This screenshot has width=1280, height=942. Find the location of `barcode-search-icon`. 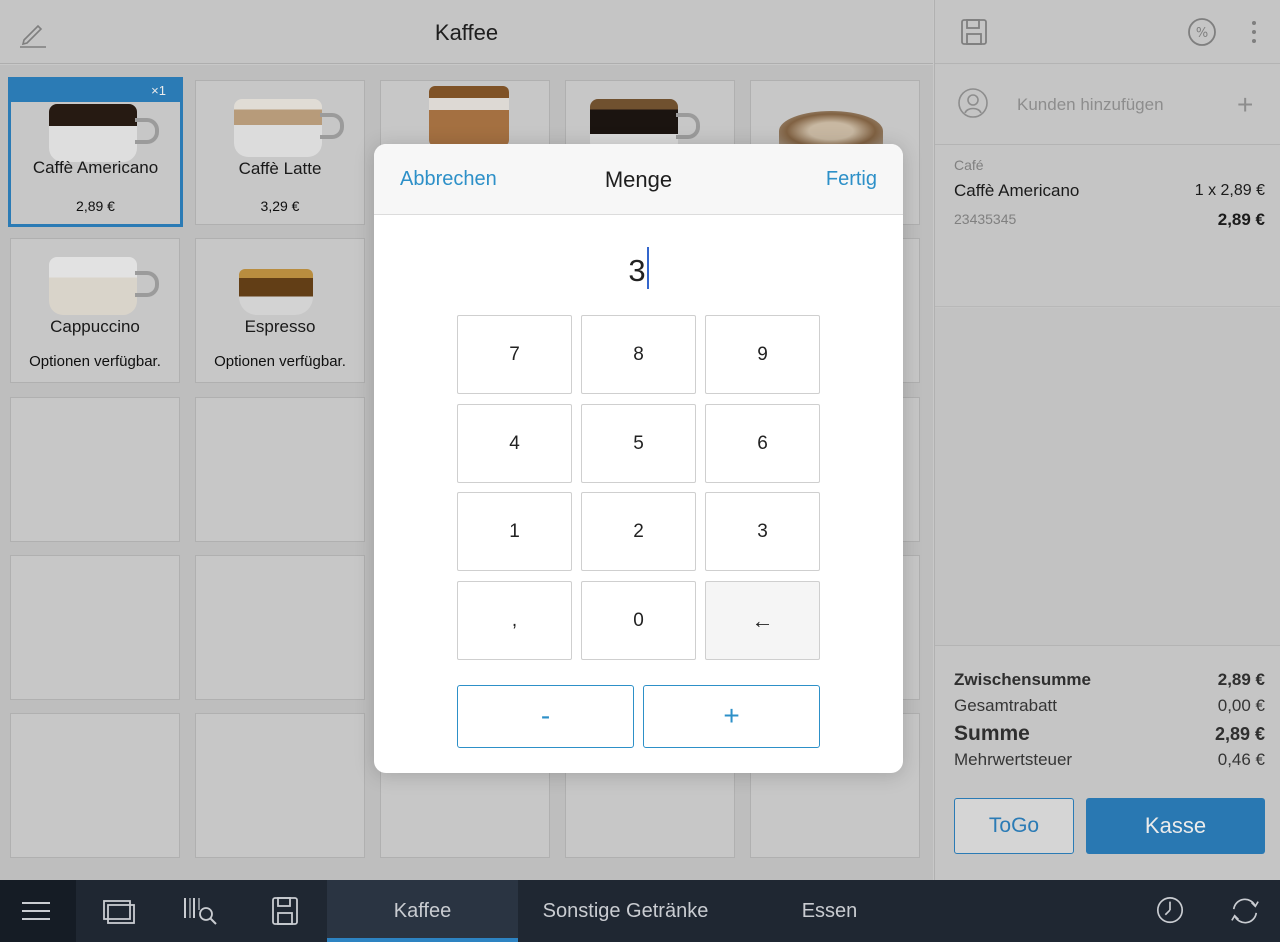

barcode-search-icon is located at coordinates (201, 911).